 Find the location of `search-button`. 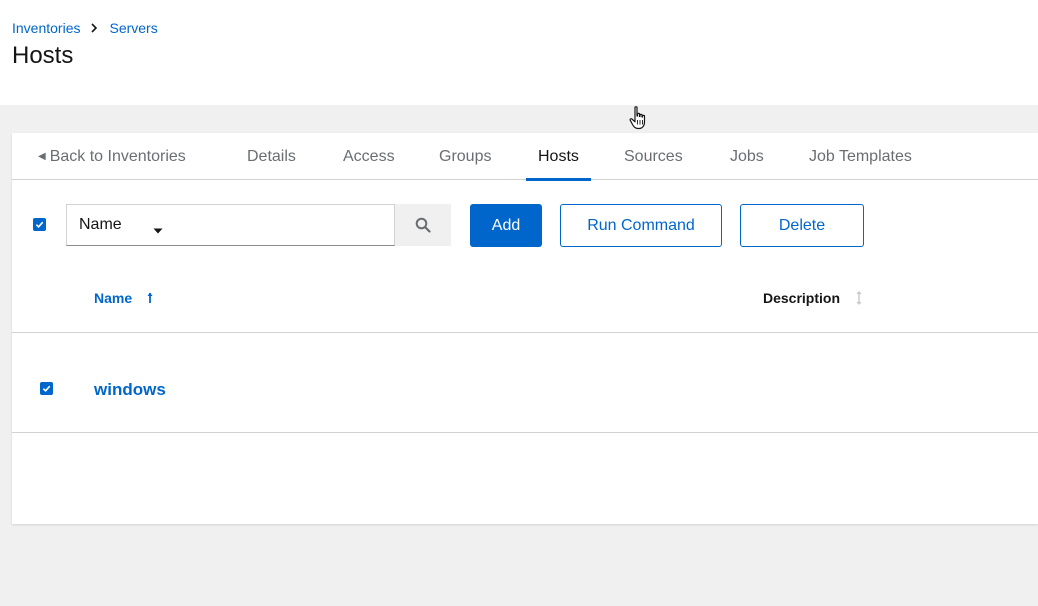

search-button is located at coordinates (423, 225).